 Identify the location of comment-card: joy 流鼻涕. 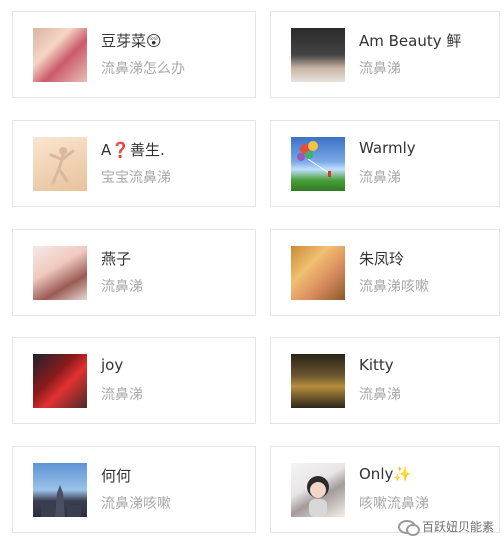
(134, 380).